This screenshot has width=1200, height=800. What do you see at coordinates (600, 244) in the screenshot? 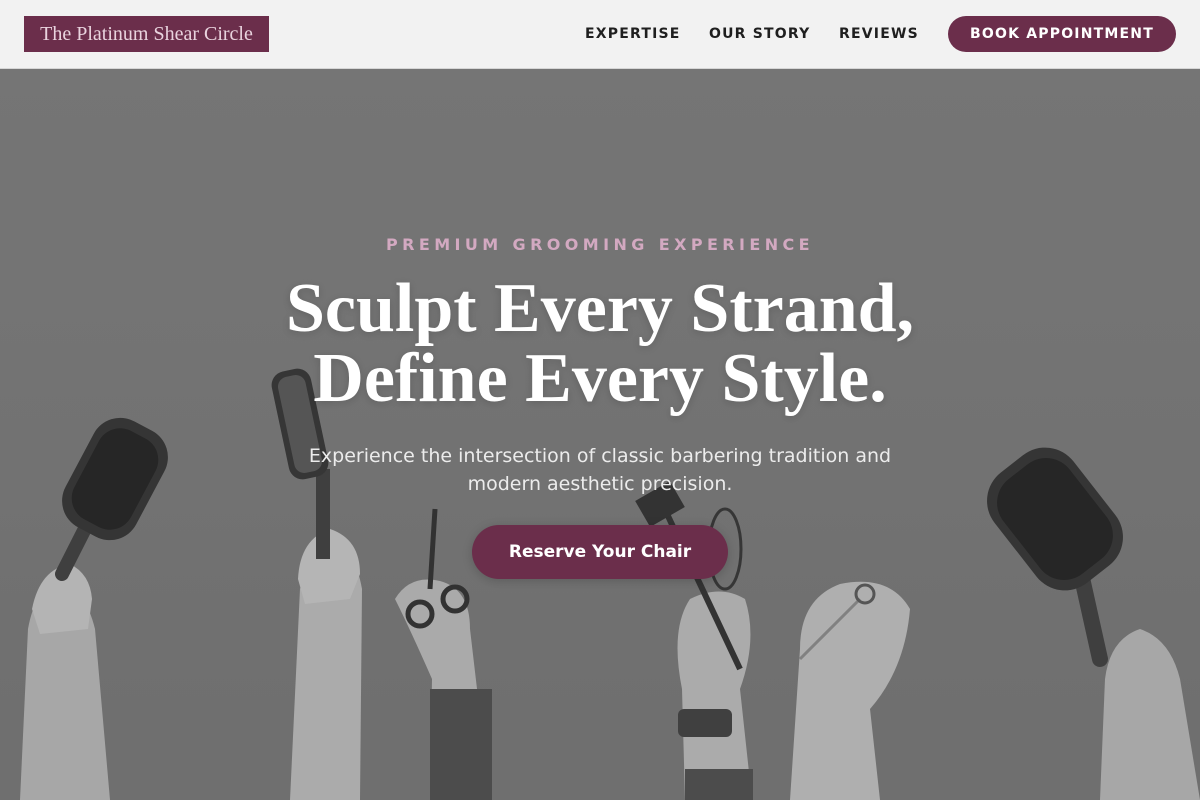
I see `hero-eyebrow: PREMIUM GROOMING EXPERIENCE` at bounding box center [600, 244].